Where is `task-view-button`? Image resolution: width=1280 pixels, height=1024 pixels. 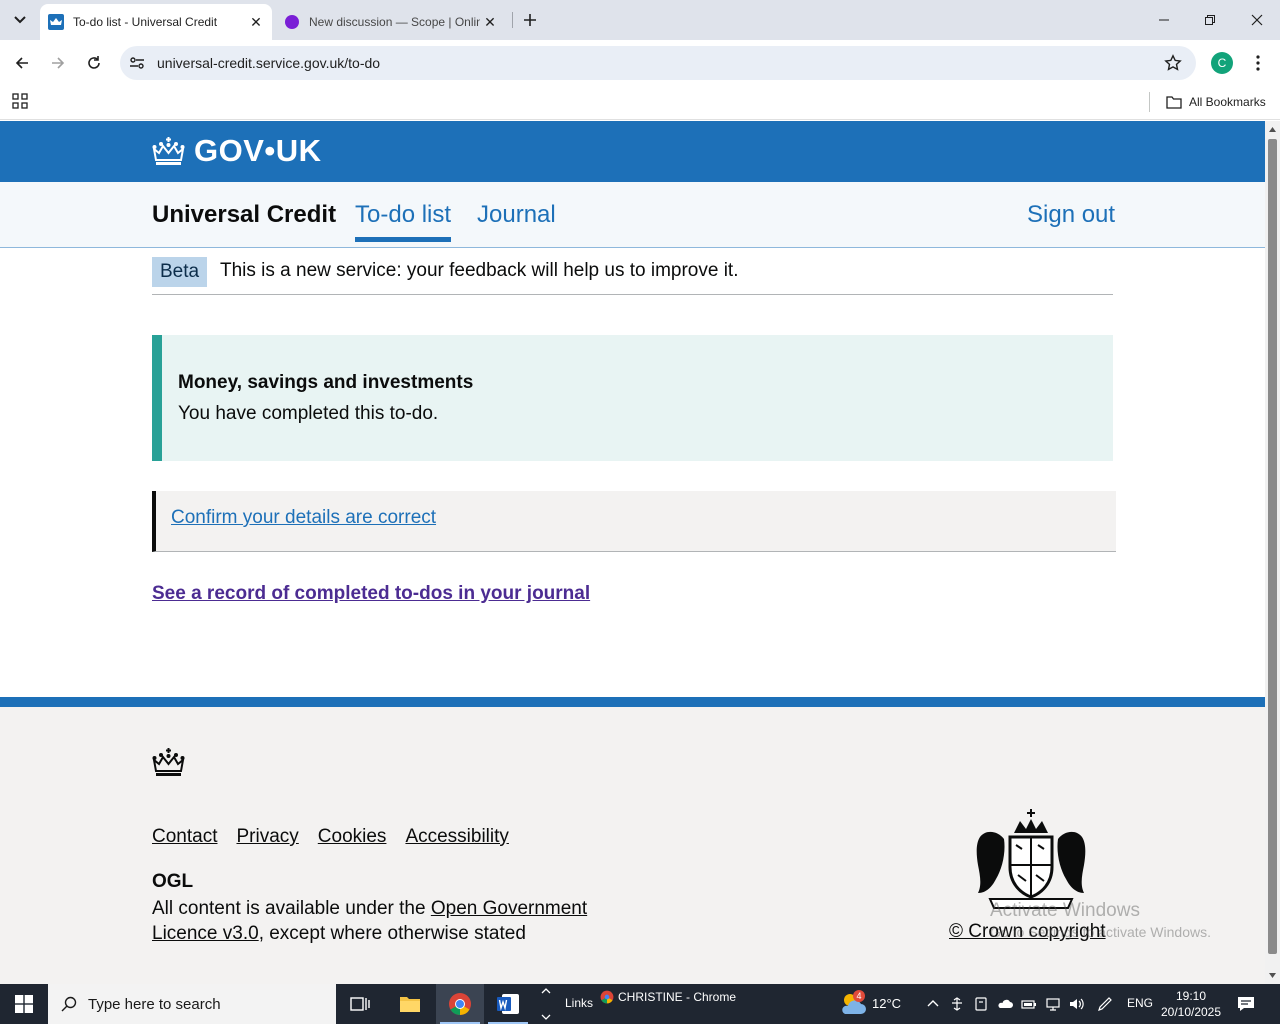
task-view-button is located at coordinates (360, 1004).